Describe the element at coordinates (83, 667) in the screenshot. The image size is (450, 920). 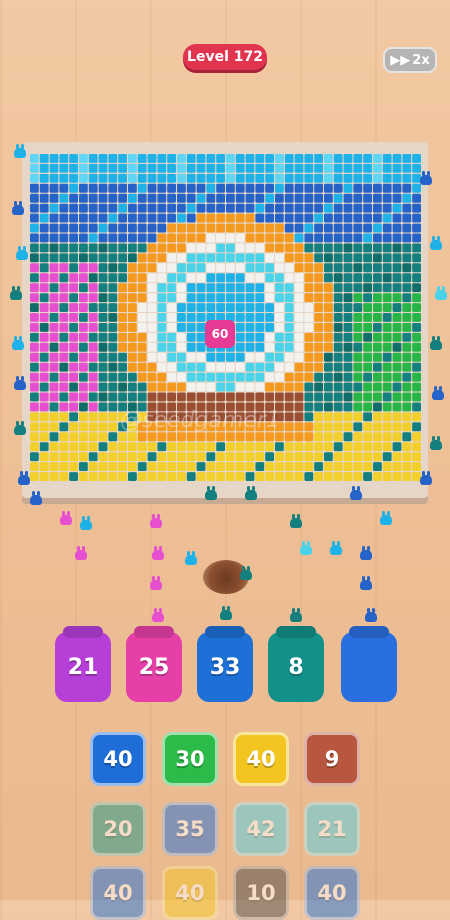
I see `collector-jar: 21` at that location.